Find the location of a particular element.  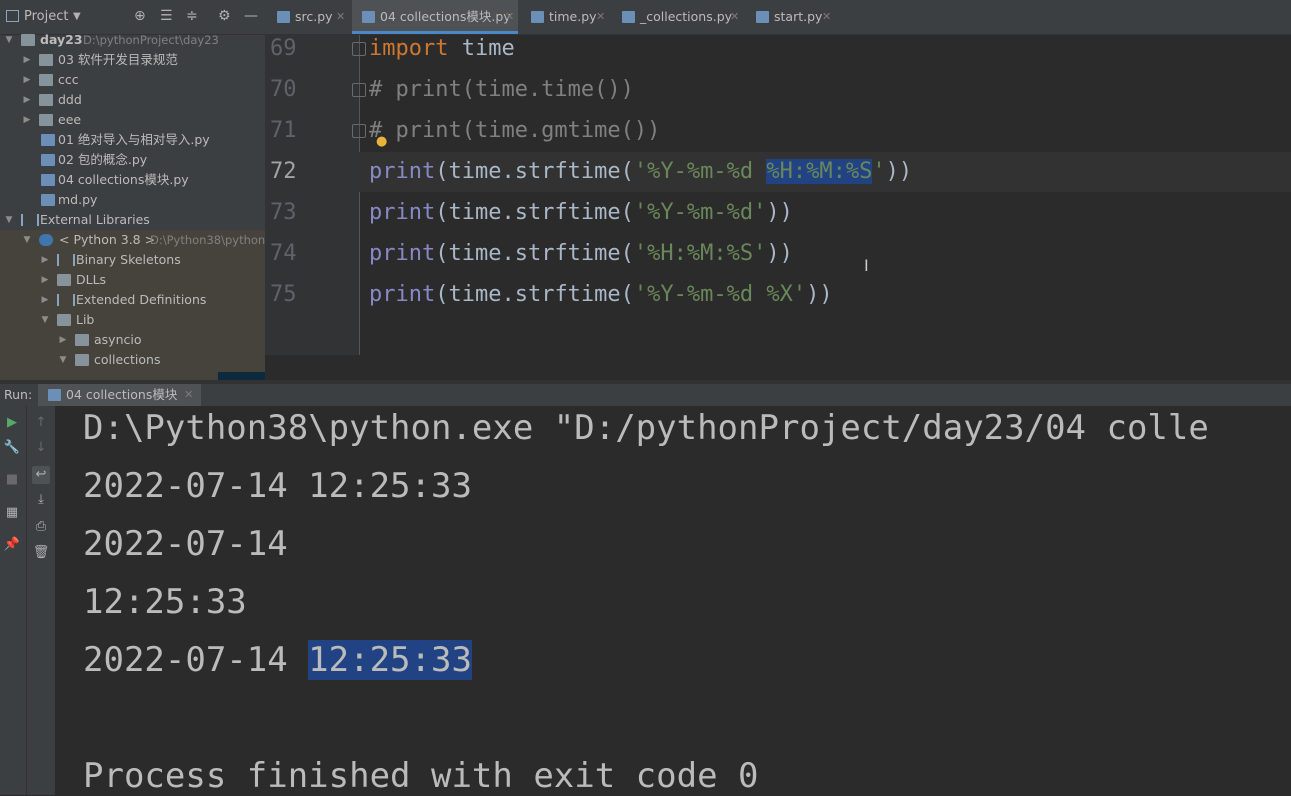

project-view-selector: Project is located at coordinates (46, 16).